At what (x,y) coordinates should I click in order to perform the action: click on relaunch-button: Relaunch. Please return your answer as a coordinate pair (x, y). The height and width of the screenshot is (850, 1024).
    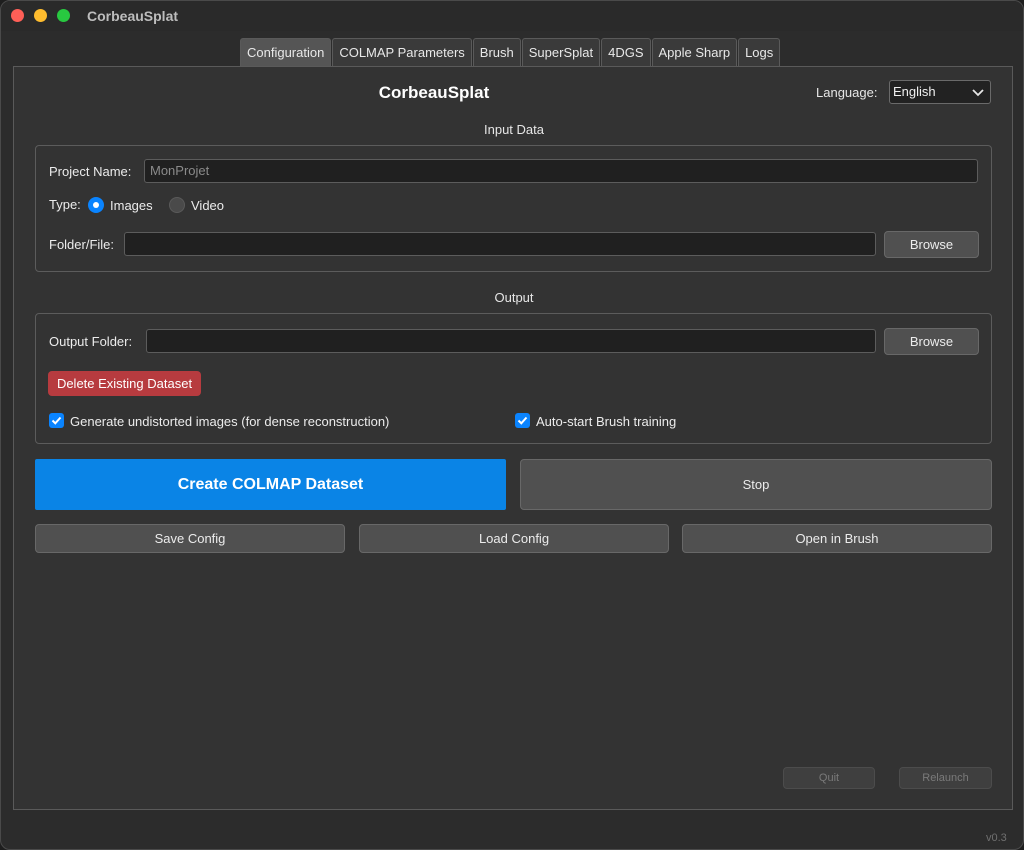
    Looking at the image, I should click on (945, 778).